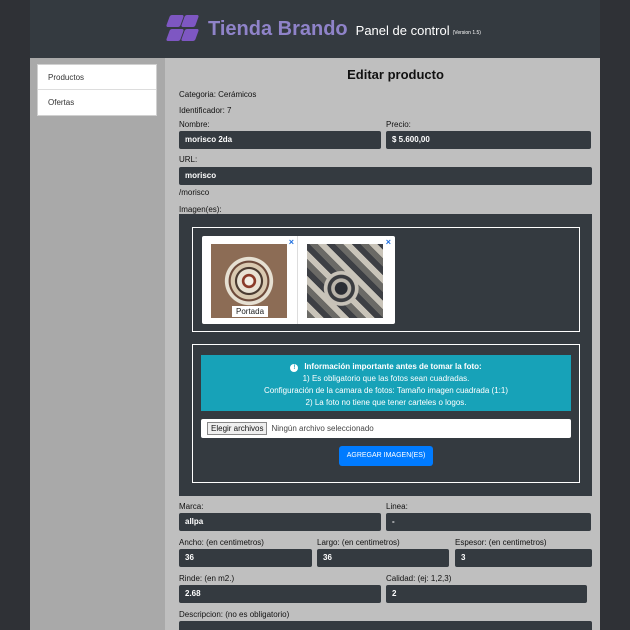  I want to click on descripcion-label: Descripcion: (no es obligatorio), so click(234, 614).